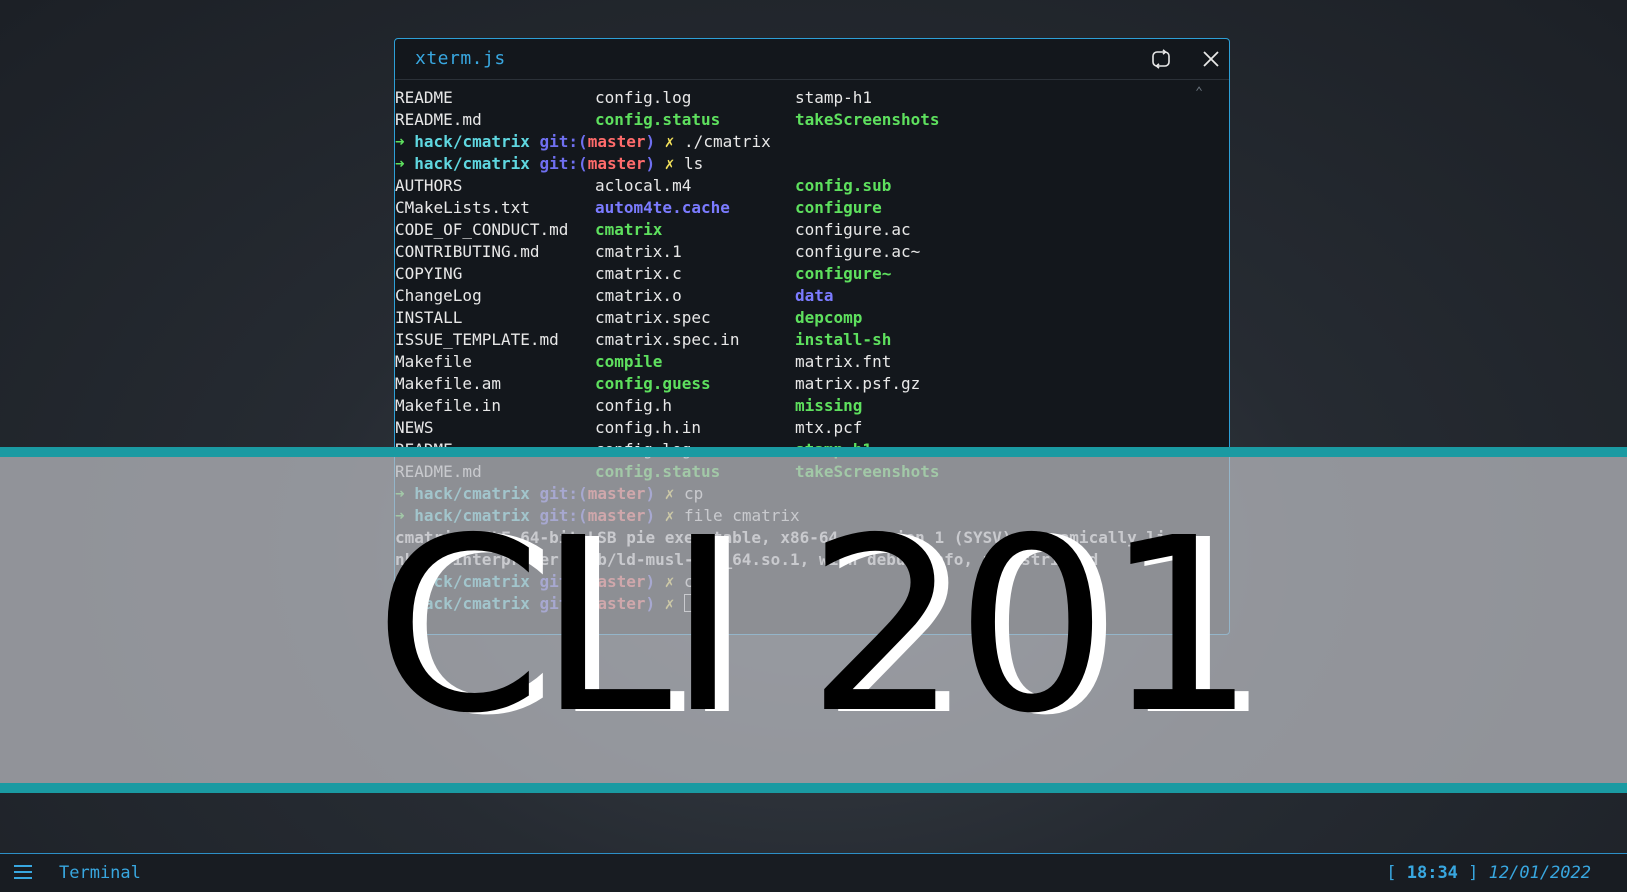 Image resolution: width=1627 pixels, height=892 pixels. What do you see at coordinates (1473, 873) in the screenshot?
I see `clock-bracket-close: ]` at bounding box center [1473, 873].